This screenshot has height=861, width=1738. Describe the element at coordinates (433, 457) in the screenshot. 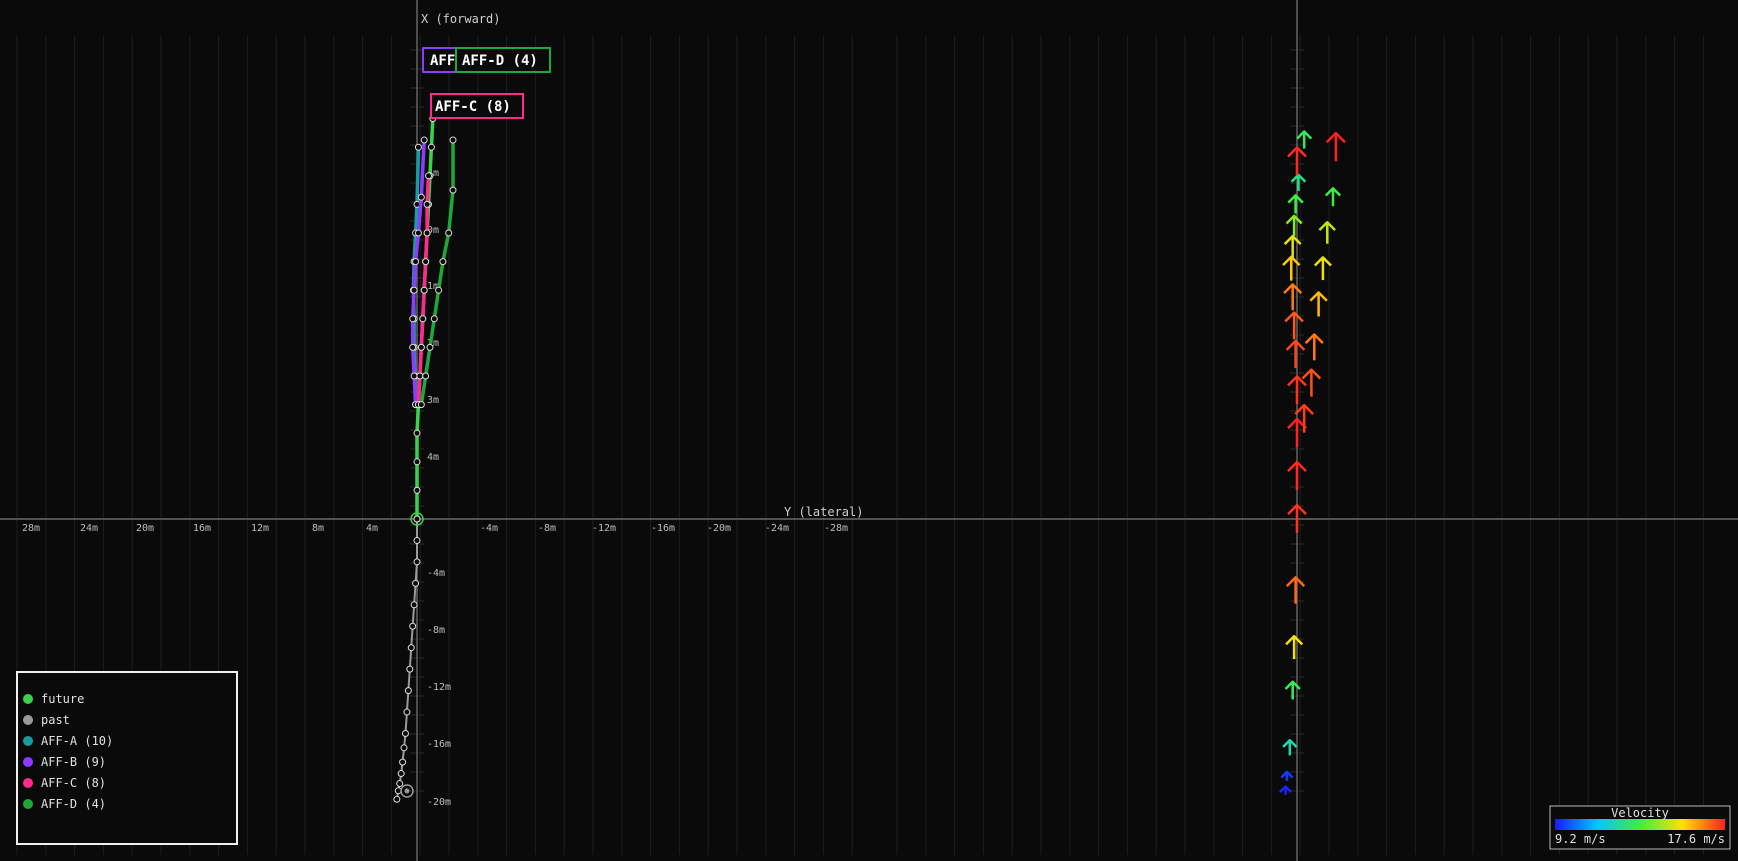

I see `forward-tick-label: 4m` at that location.